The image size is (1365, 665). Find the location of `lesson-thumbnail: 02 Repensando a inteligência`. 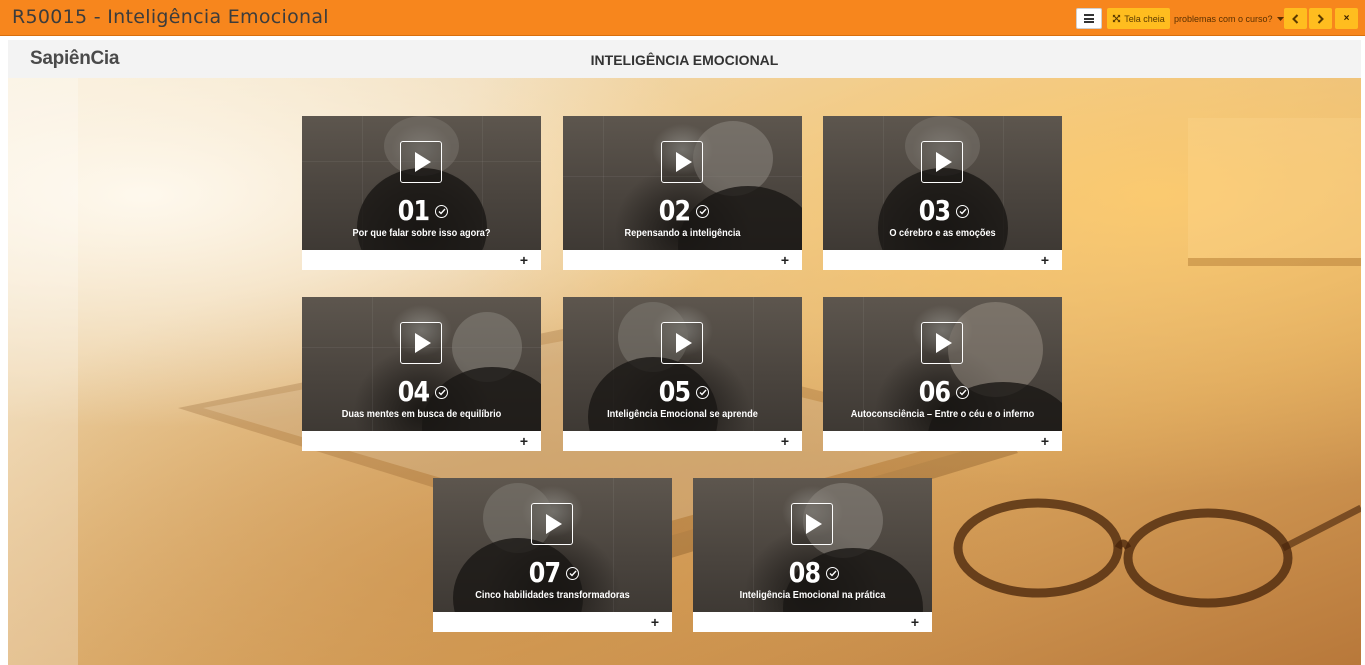

lesson-thumbnail: 02 Repensando a inteligência is located at coordinates (682, 183).